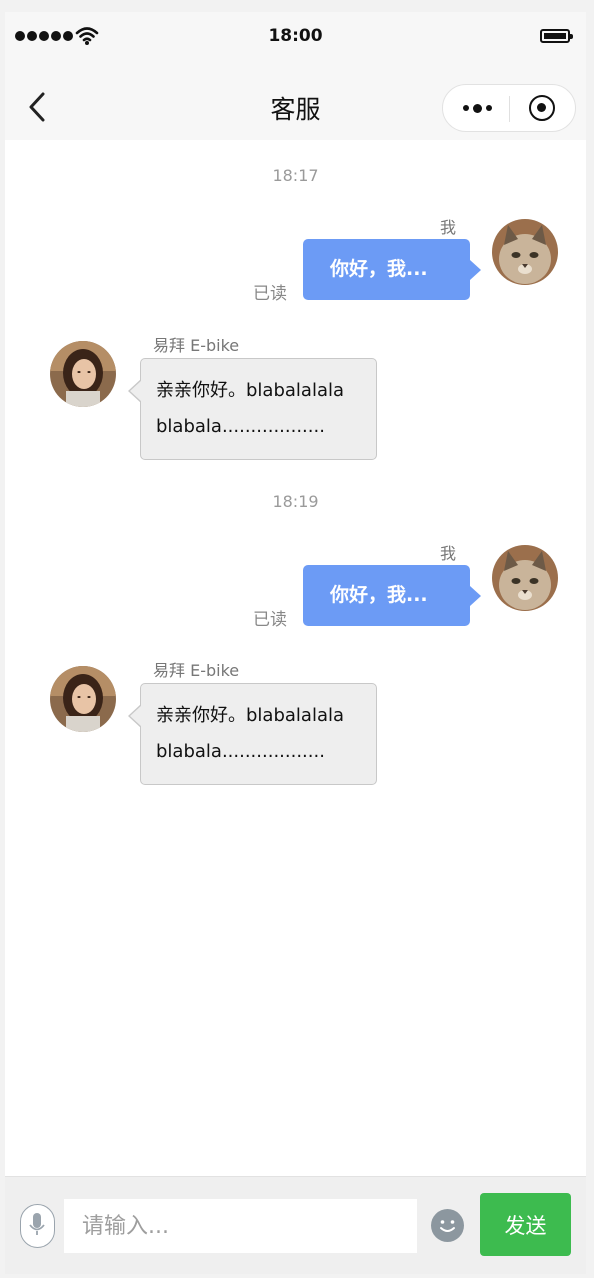 The height and width of the screenshot is (1278, 594). I want to click on send-button: 发送, so click(525, 1224).